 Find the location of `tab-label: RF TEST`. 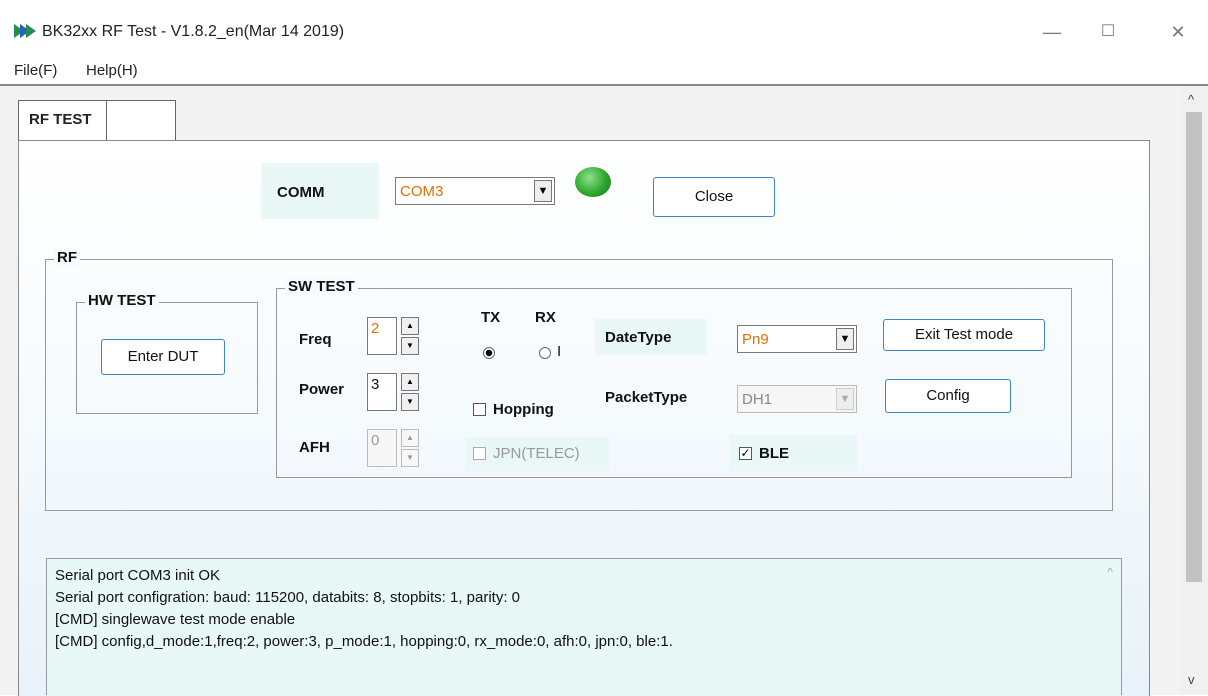

tab-label: RF TEST is located at coordinates (60, 119).